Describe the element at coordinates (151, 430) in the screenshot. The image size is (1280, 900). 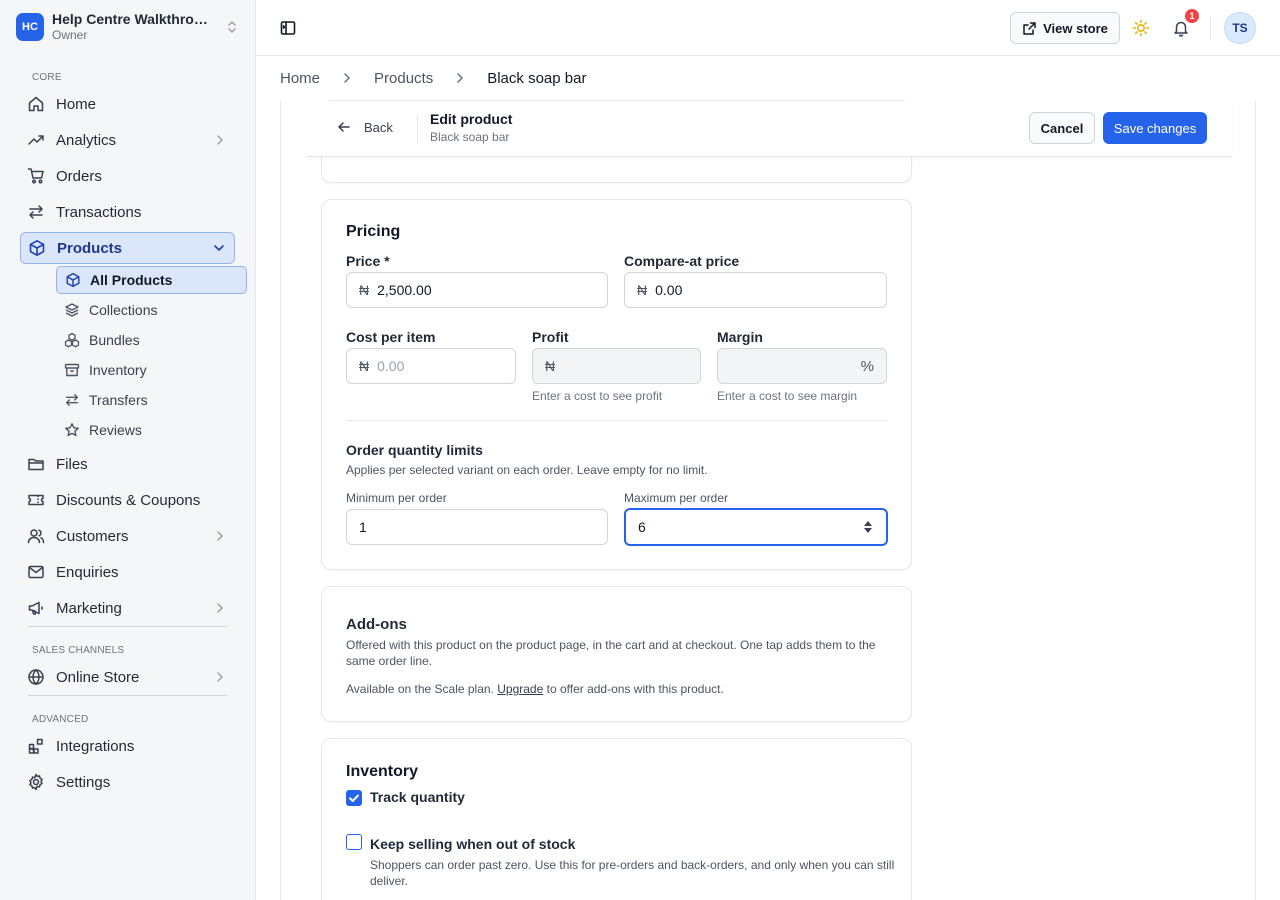
I see `sidebar-subitem-reviews: Reviews` at that location.